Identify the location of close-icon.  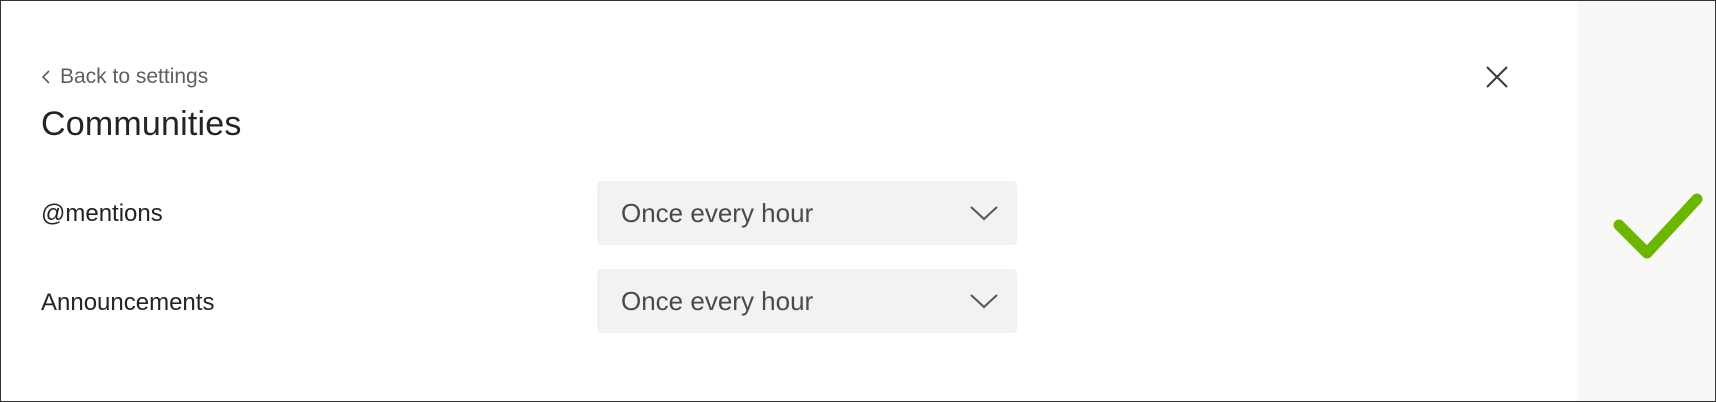
(1497, 79).